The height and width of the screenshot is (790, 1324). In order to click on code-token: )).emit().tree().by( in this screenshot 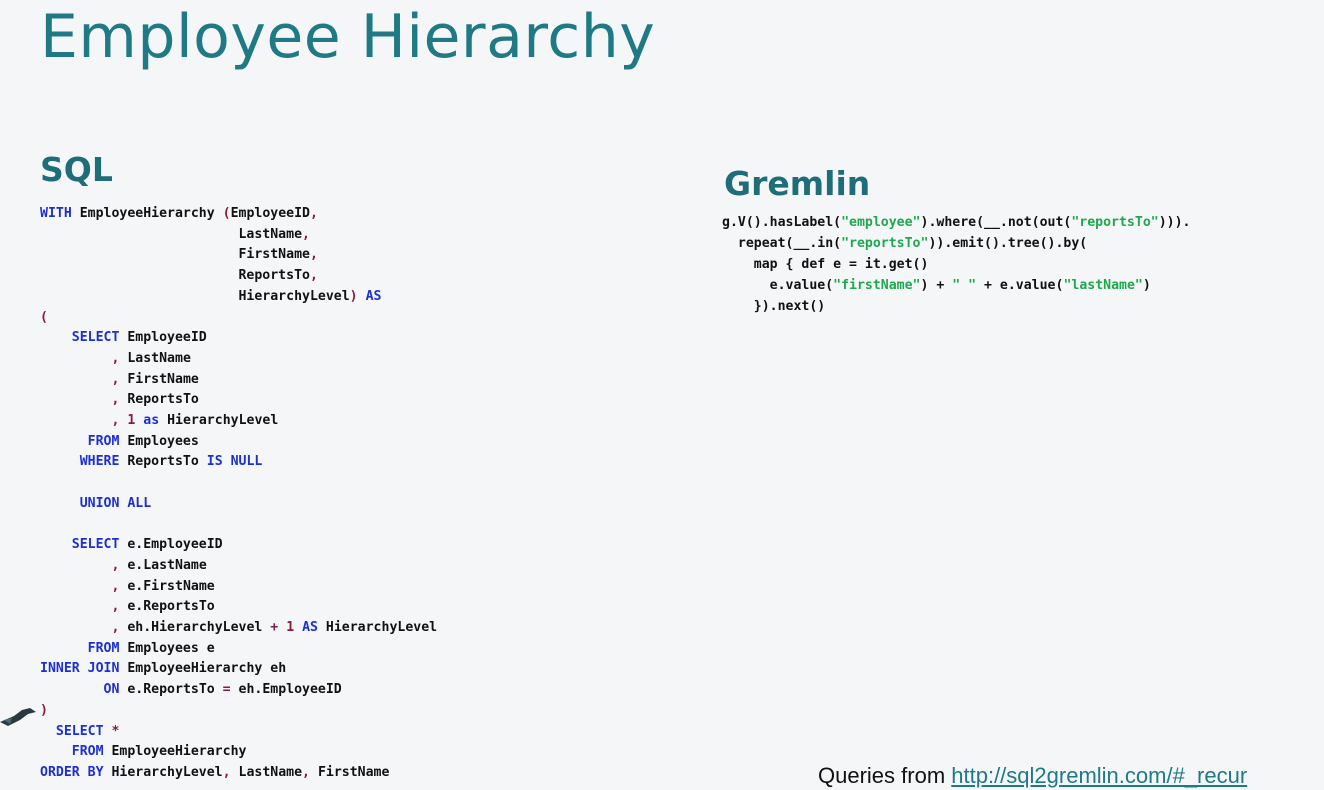, I will do `click(1008, 243)`.